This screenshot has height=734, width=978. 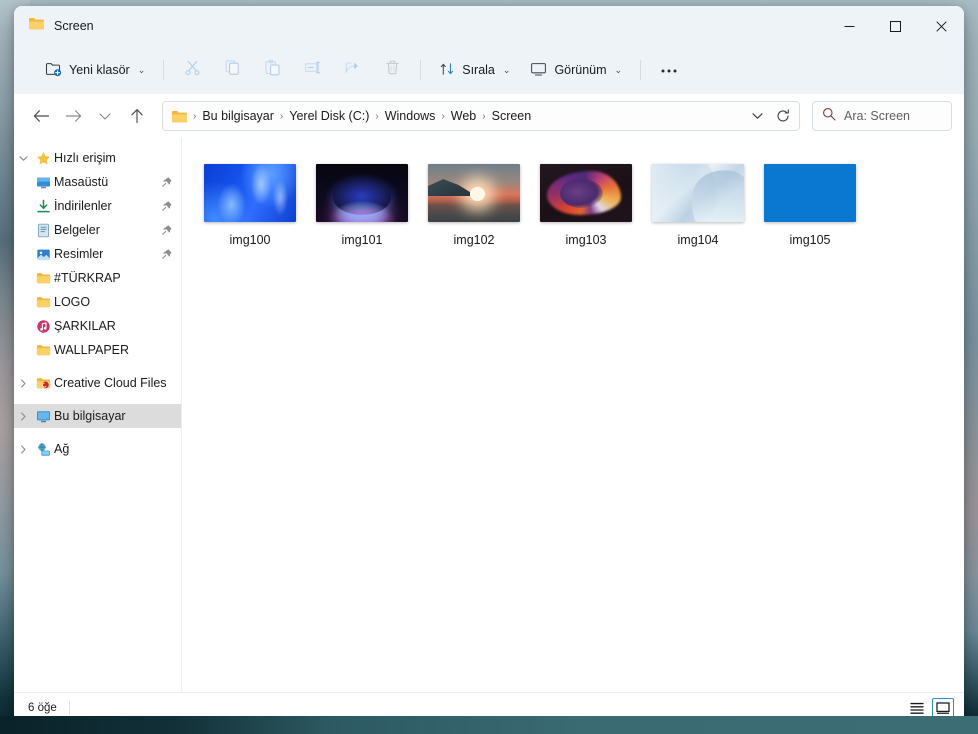 What do you see at coordinates (474, 240) in the screenshot?
I see `item-label: img102` at bounding box center [474, 240].